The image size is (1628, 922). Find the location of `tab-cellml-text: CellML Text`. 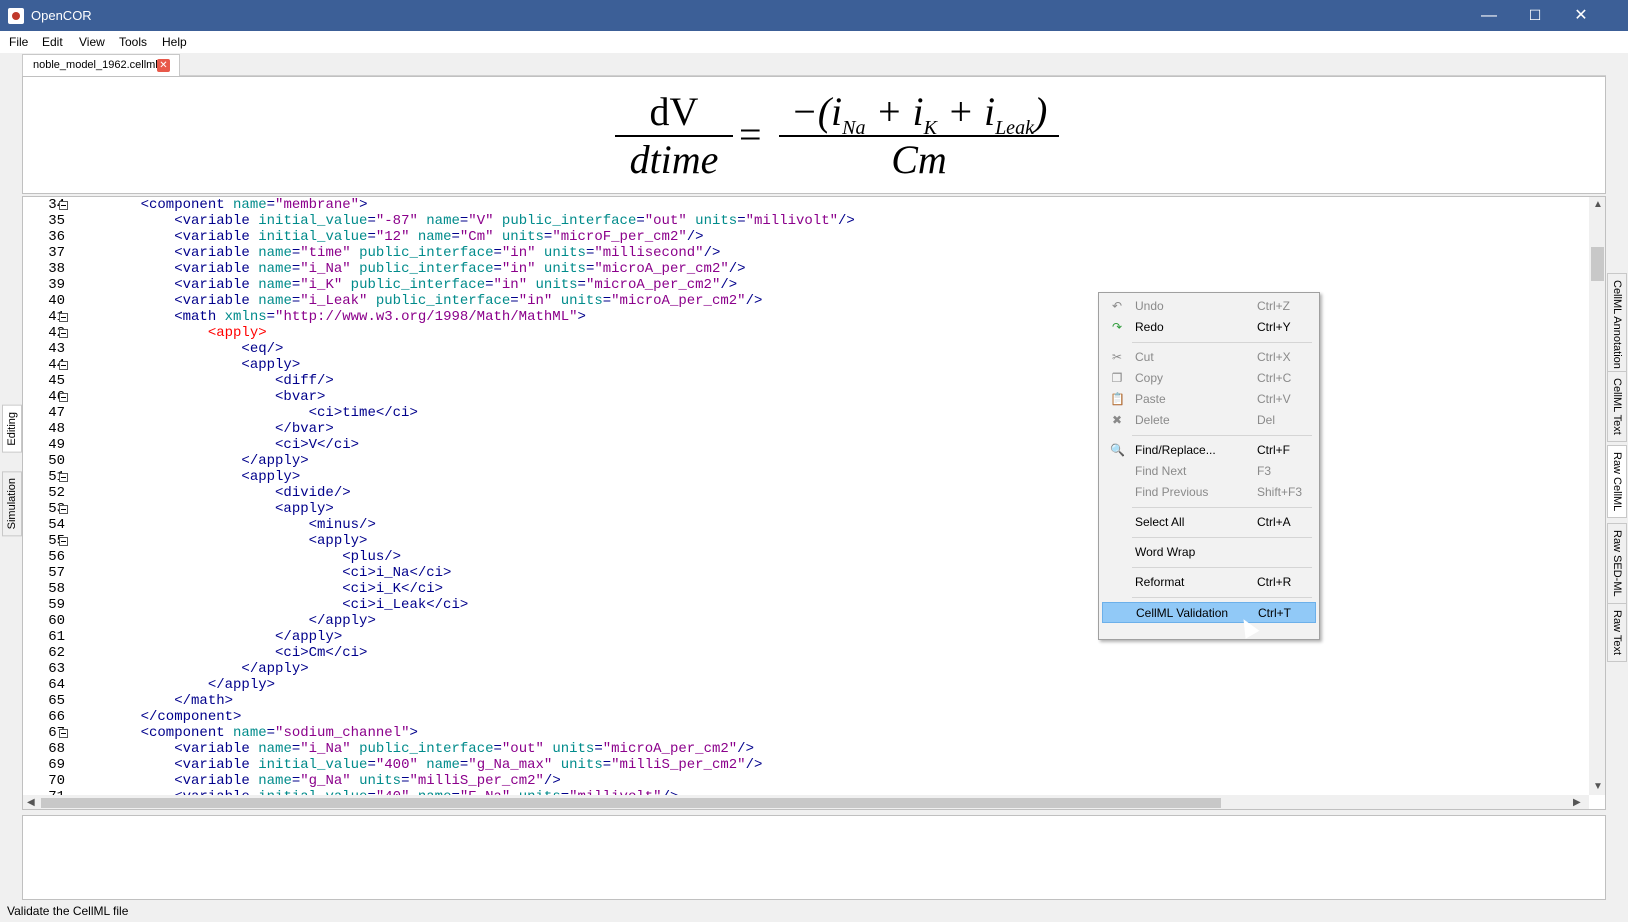

tab-cellml-text: CellML Text is located at coordinates (1617, 406).